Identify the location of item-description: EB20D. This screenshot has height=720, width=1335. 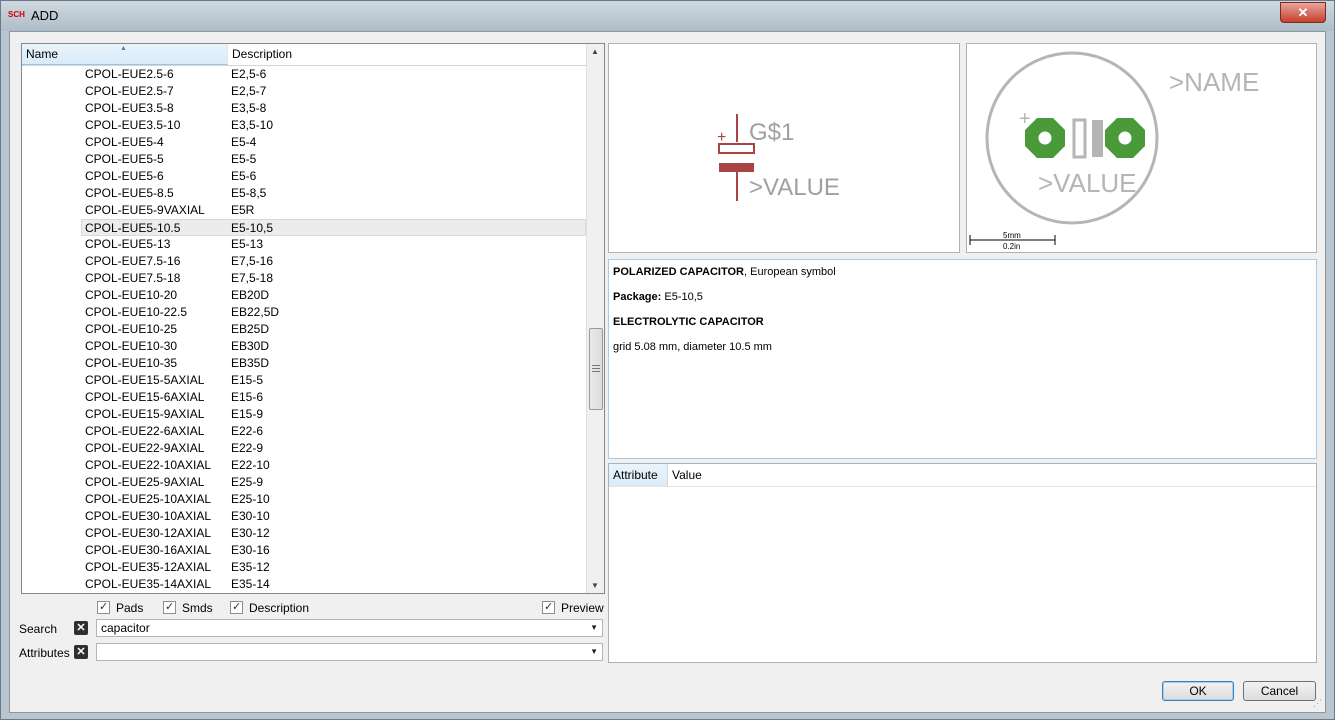
(250, 295).